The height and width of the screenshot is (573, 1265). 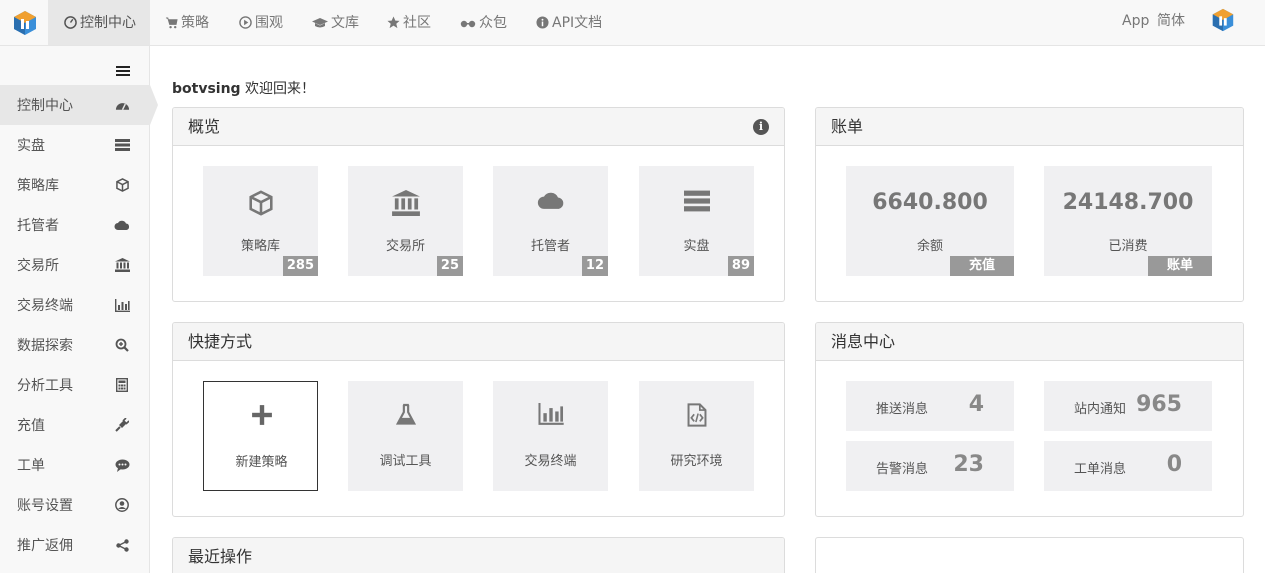 I want to click on push-messages-item: 推送消息 4, so click(x=930, y=406).